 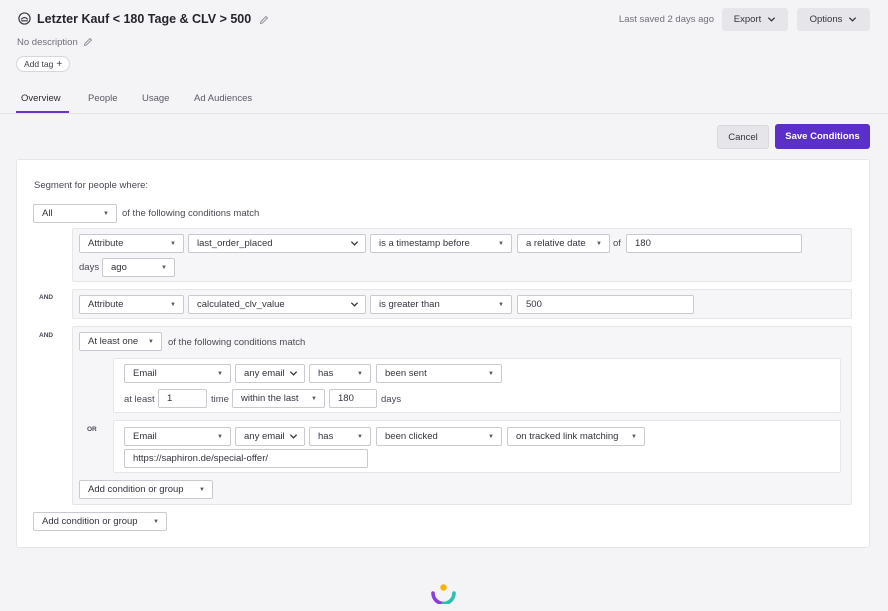 I want to click on attribute-select: last_order_placed, so click(x=277, y=243).